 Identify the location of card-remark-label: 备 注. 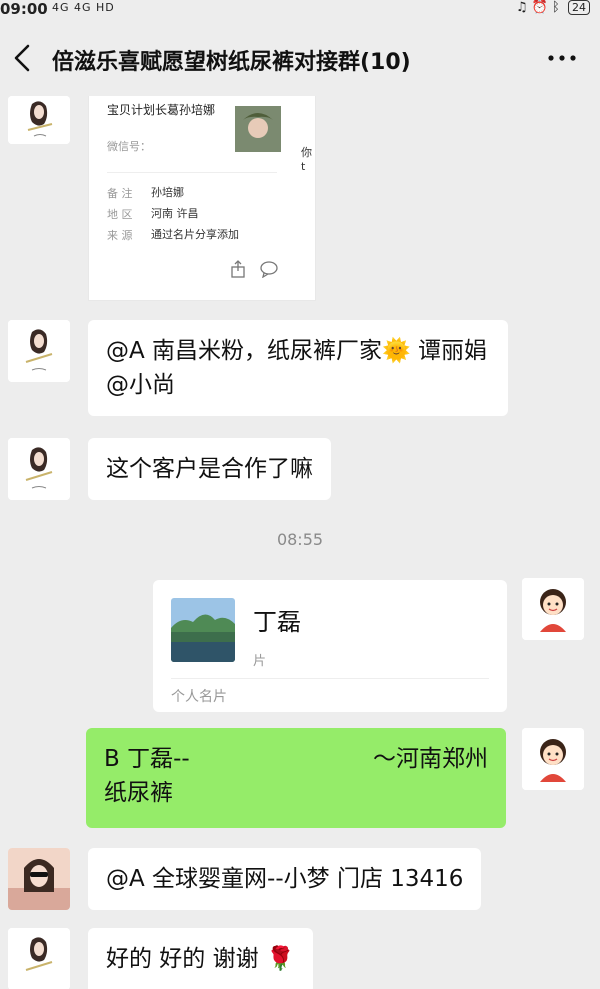
(120, 193).